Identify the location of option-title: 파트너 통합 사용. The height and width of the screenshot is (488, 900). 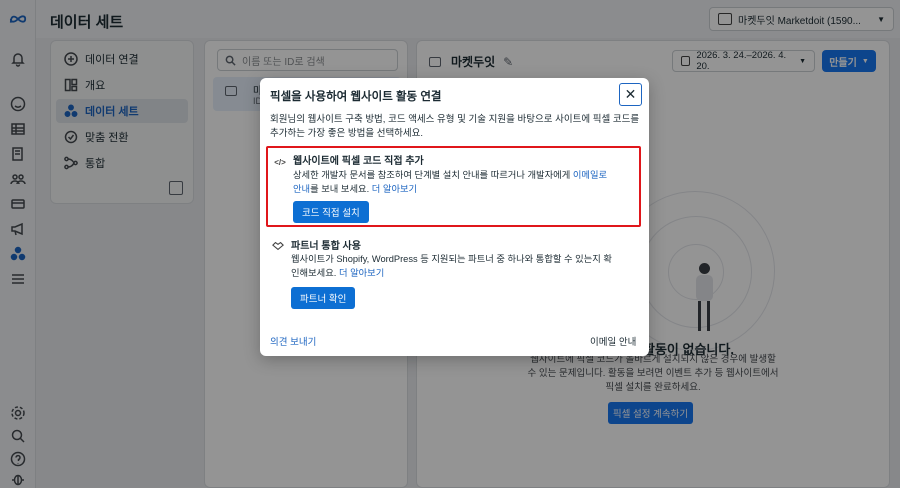
(326, 246).